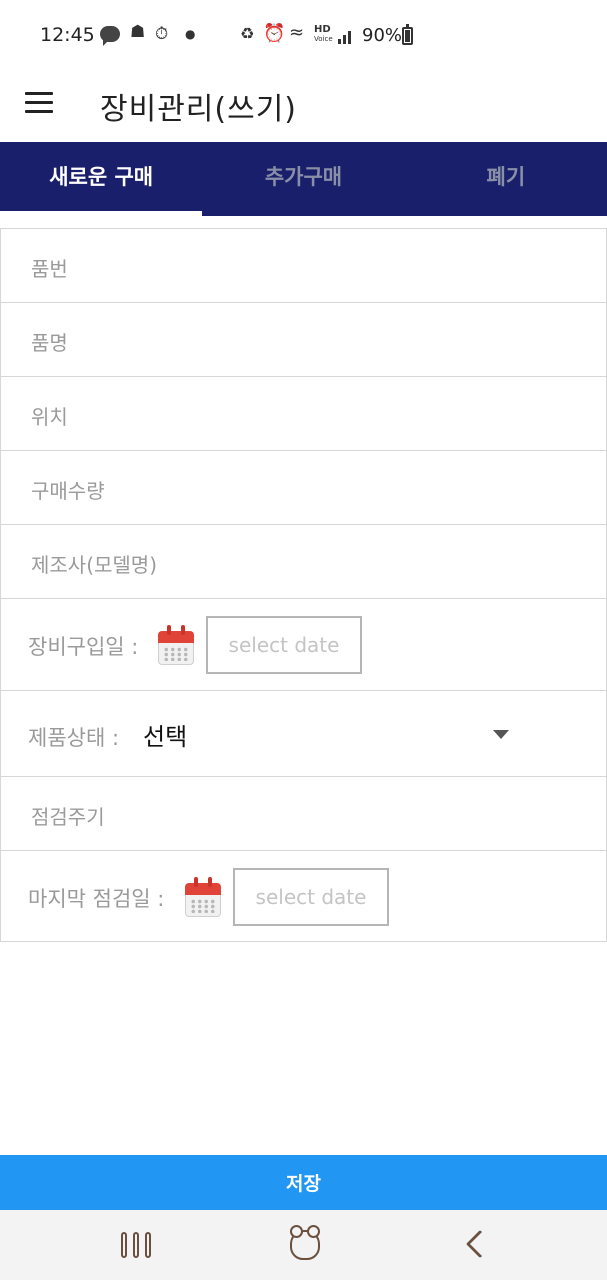 Image resolution: width=607 pixels, height=1280 pixels. I want to click on app-bar: 장비관리(쓰기), so click(303, 105).